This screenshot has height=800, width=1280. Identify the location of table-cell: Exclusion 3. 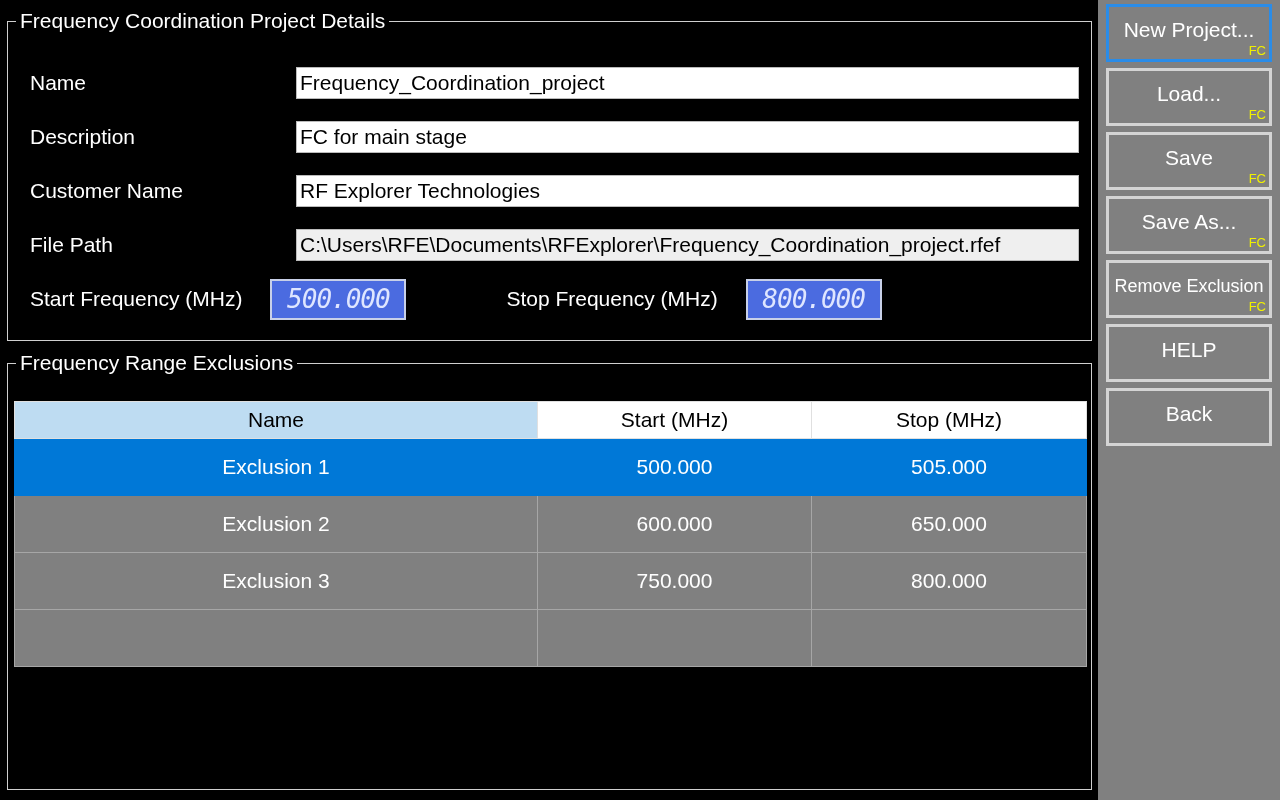
(276, 581).